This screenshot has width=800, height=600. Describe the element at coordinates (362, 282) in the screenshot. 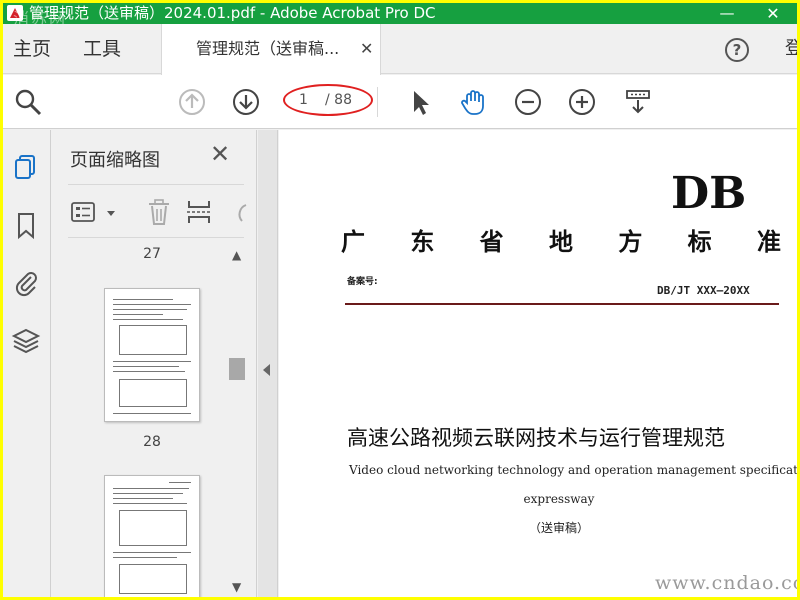

I see `filing-number-label: 备案号:` at that location.